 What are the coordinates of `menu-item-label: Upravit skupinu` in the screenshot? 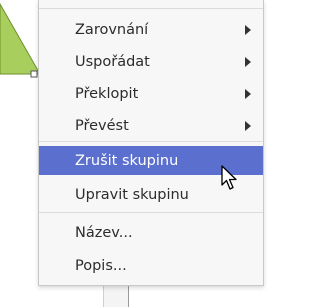 It's located at (132, 194).